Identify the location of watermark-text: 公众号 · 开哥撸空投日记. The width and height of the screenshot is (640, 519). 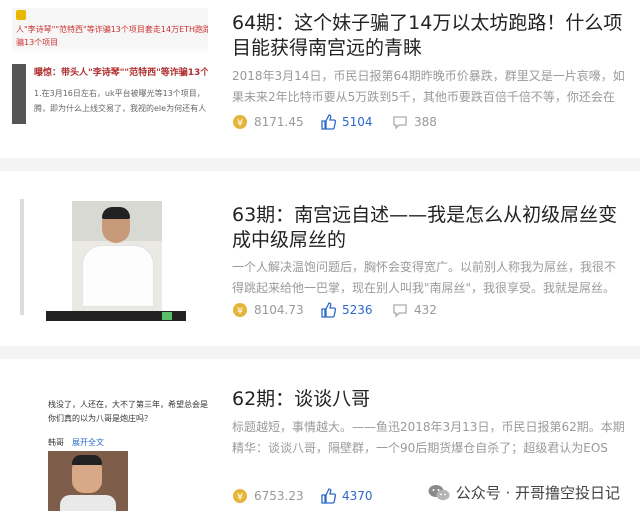
(537, 493).